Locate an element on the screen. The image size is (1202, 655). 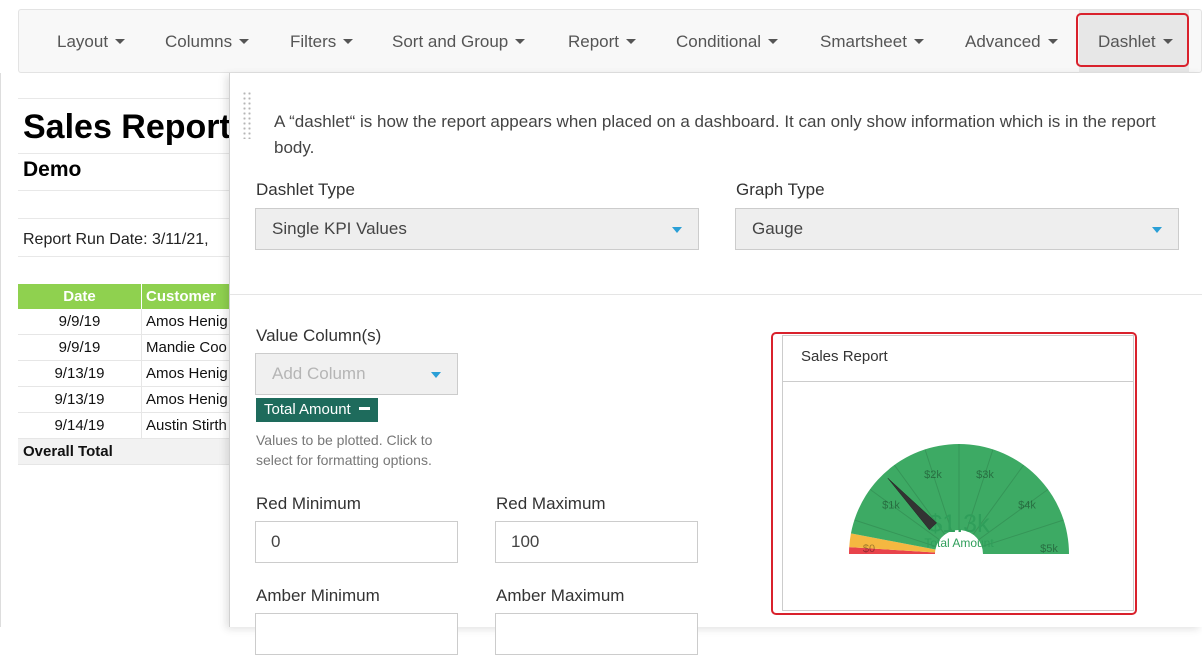
gauge-tick-label: $3k is located at coordinates (985, 475).